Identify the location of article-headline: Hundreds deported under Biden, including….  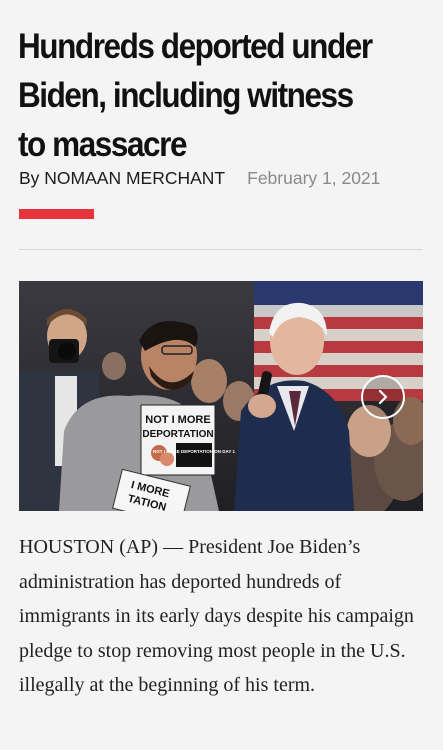
(195, 95).